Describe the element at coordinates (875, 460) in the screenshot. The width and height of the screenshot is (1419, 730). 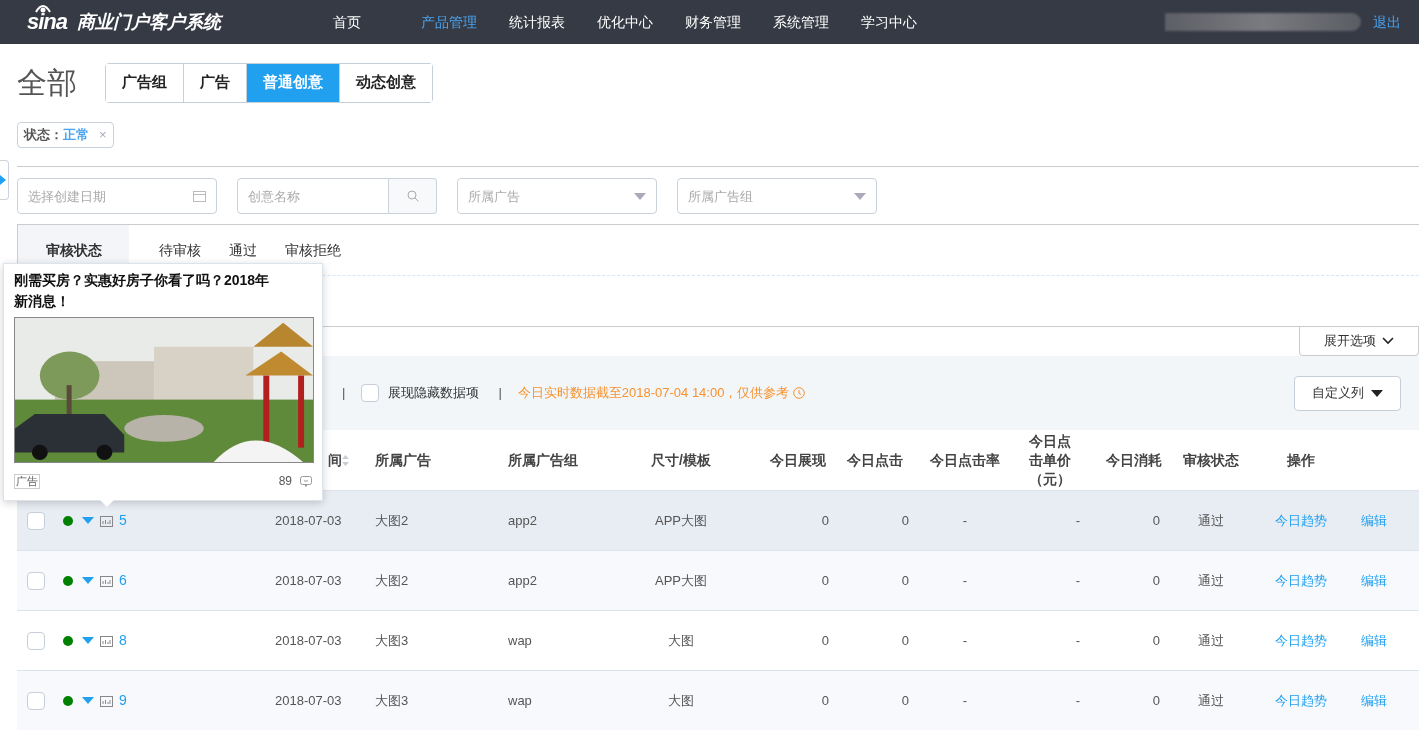
I see `column-header: 今日点击` at that location.